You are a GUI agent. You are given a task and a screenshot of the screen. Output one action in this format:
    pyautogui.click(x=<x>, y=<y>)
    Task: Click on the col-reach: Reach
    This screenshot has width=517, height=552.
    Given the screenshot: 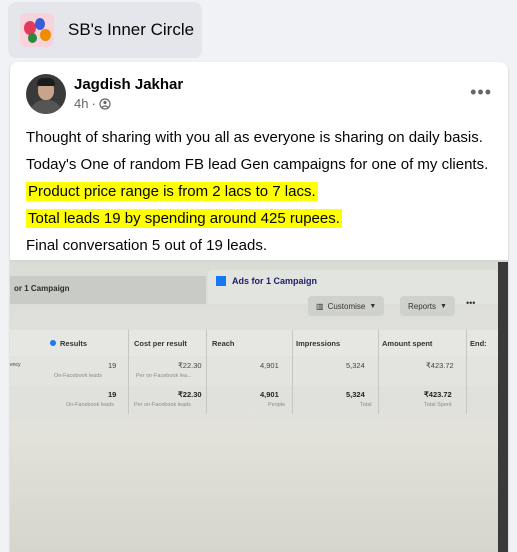 What is the action you would take?
    pyautogui.click(x=223, y=343)
    